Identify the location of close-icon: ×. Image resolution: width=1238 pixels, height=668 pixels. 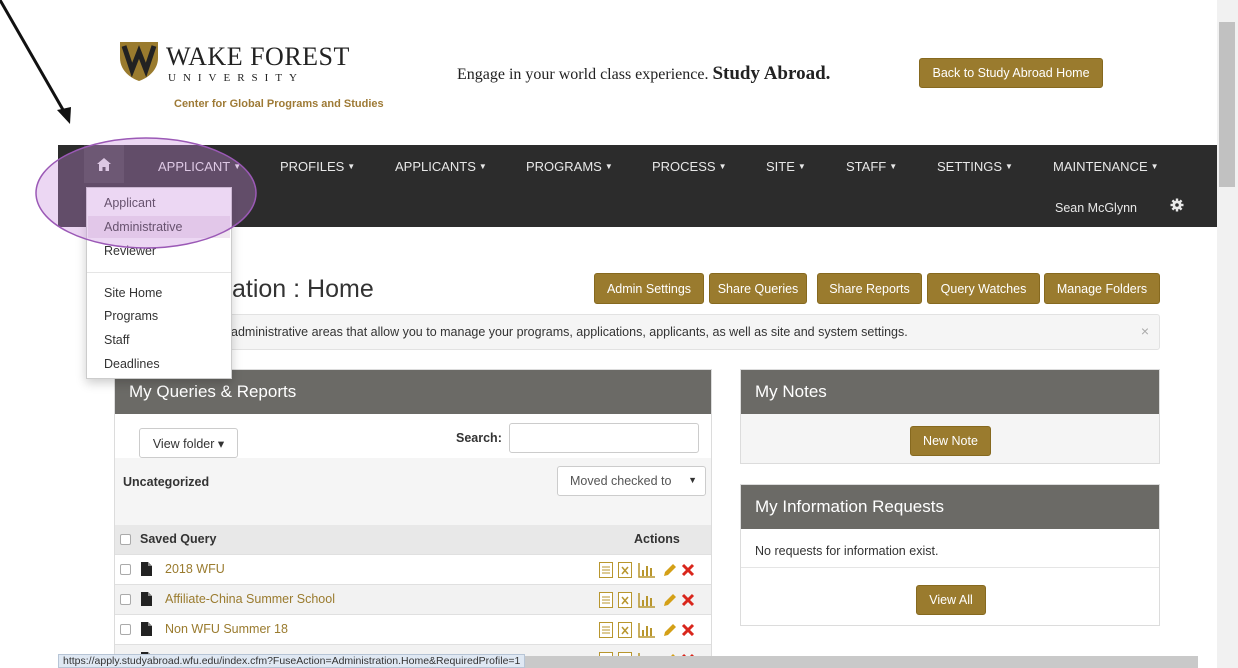
(1145, 331).